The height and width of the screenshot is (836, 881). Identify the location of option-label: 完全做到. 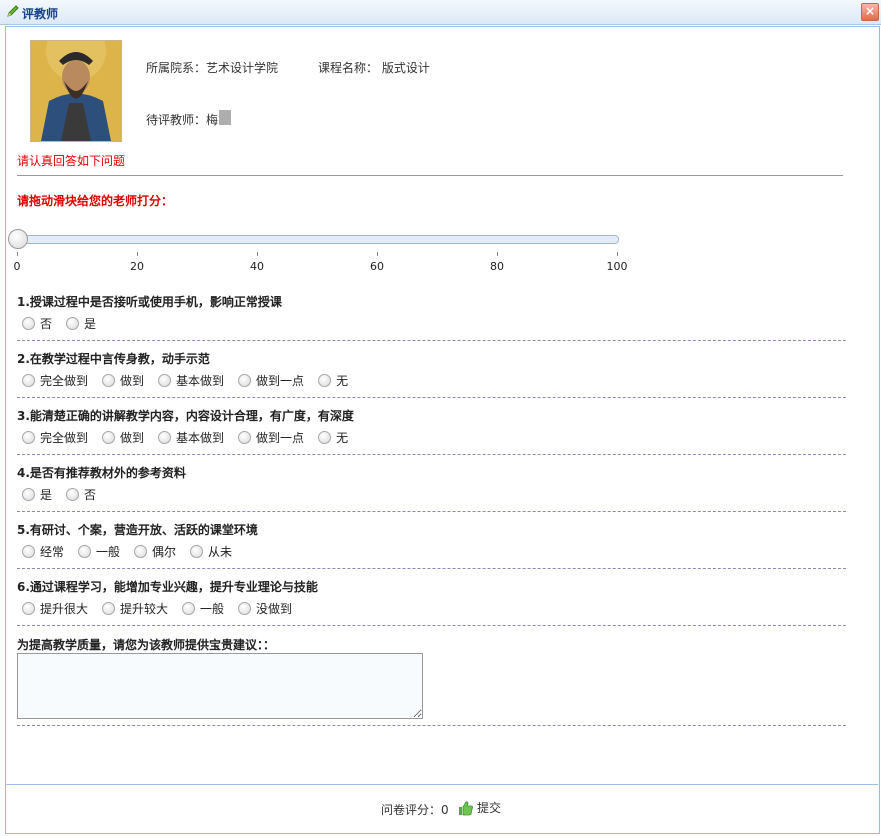
(64, 438).